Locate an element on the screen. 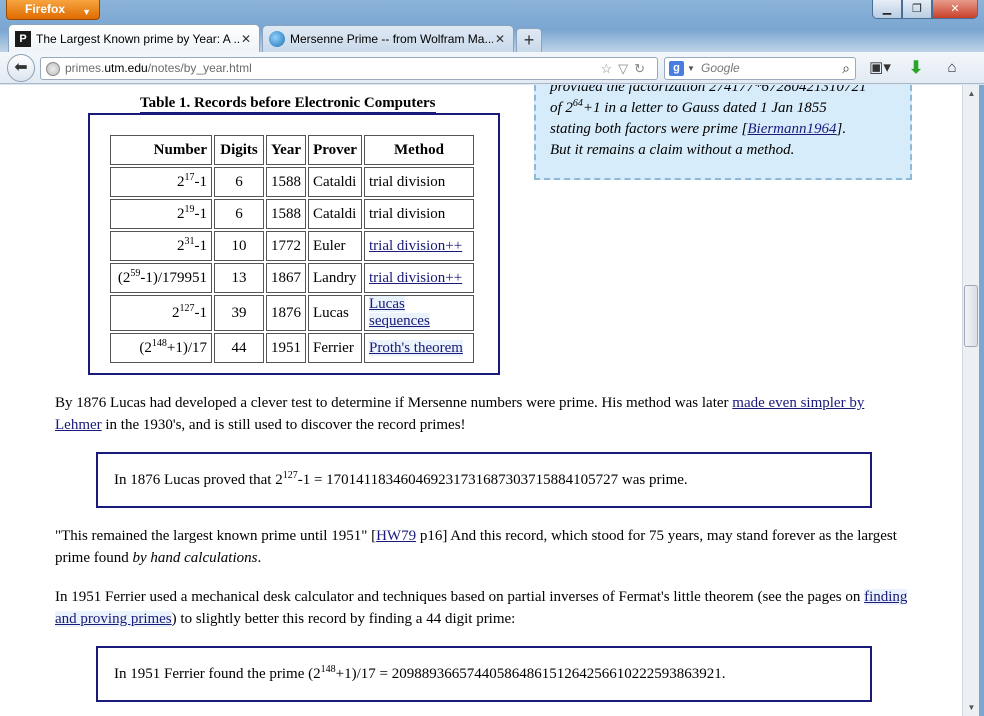  minimize-button: ▁ is located at coordinates (887, 9).